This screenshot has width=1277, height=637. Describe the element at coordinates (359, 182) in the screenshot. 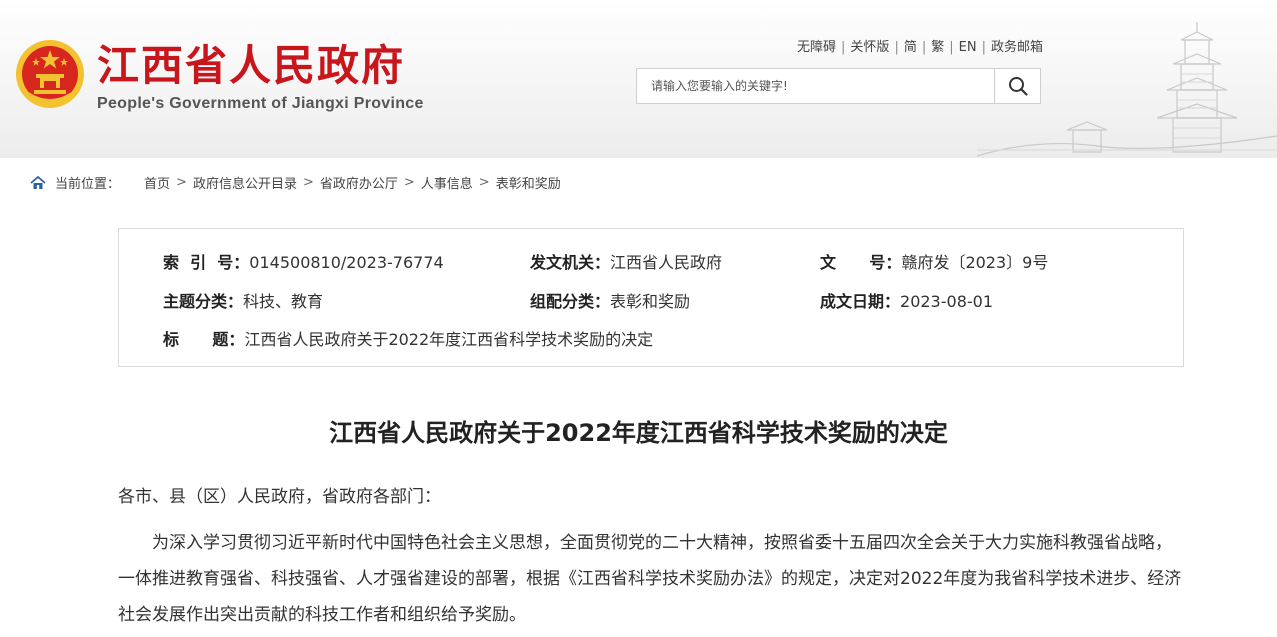

I see `breadcrumb-office: 省政府办公厅` at that location.